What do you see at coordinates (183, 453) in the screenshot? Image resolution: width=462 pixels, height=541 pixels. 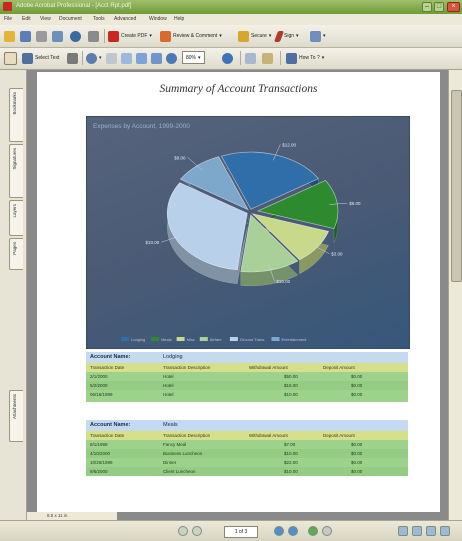 I see `cell-description: Business Luncheon` at bounding box center [183, 453].